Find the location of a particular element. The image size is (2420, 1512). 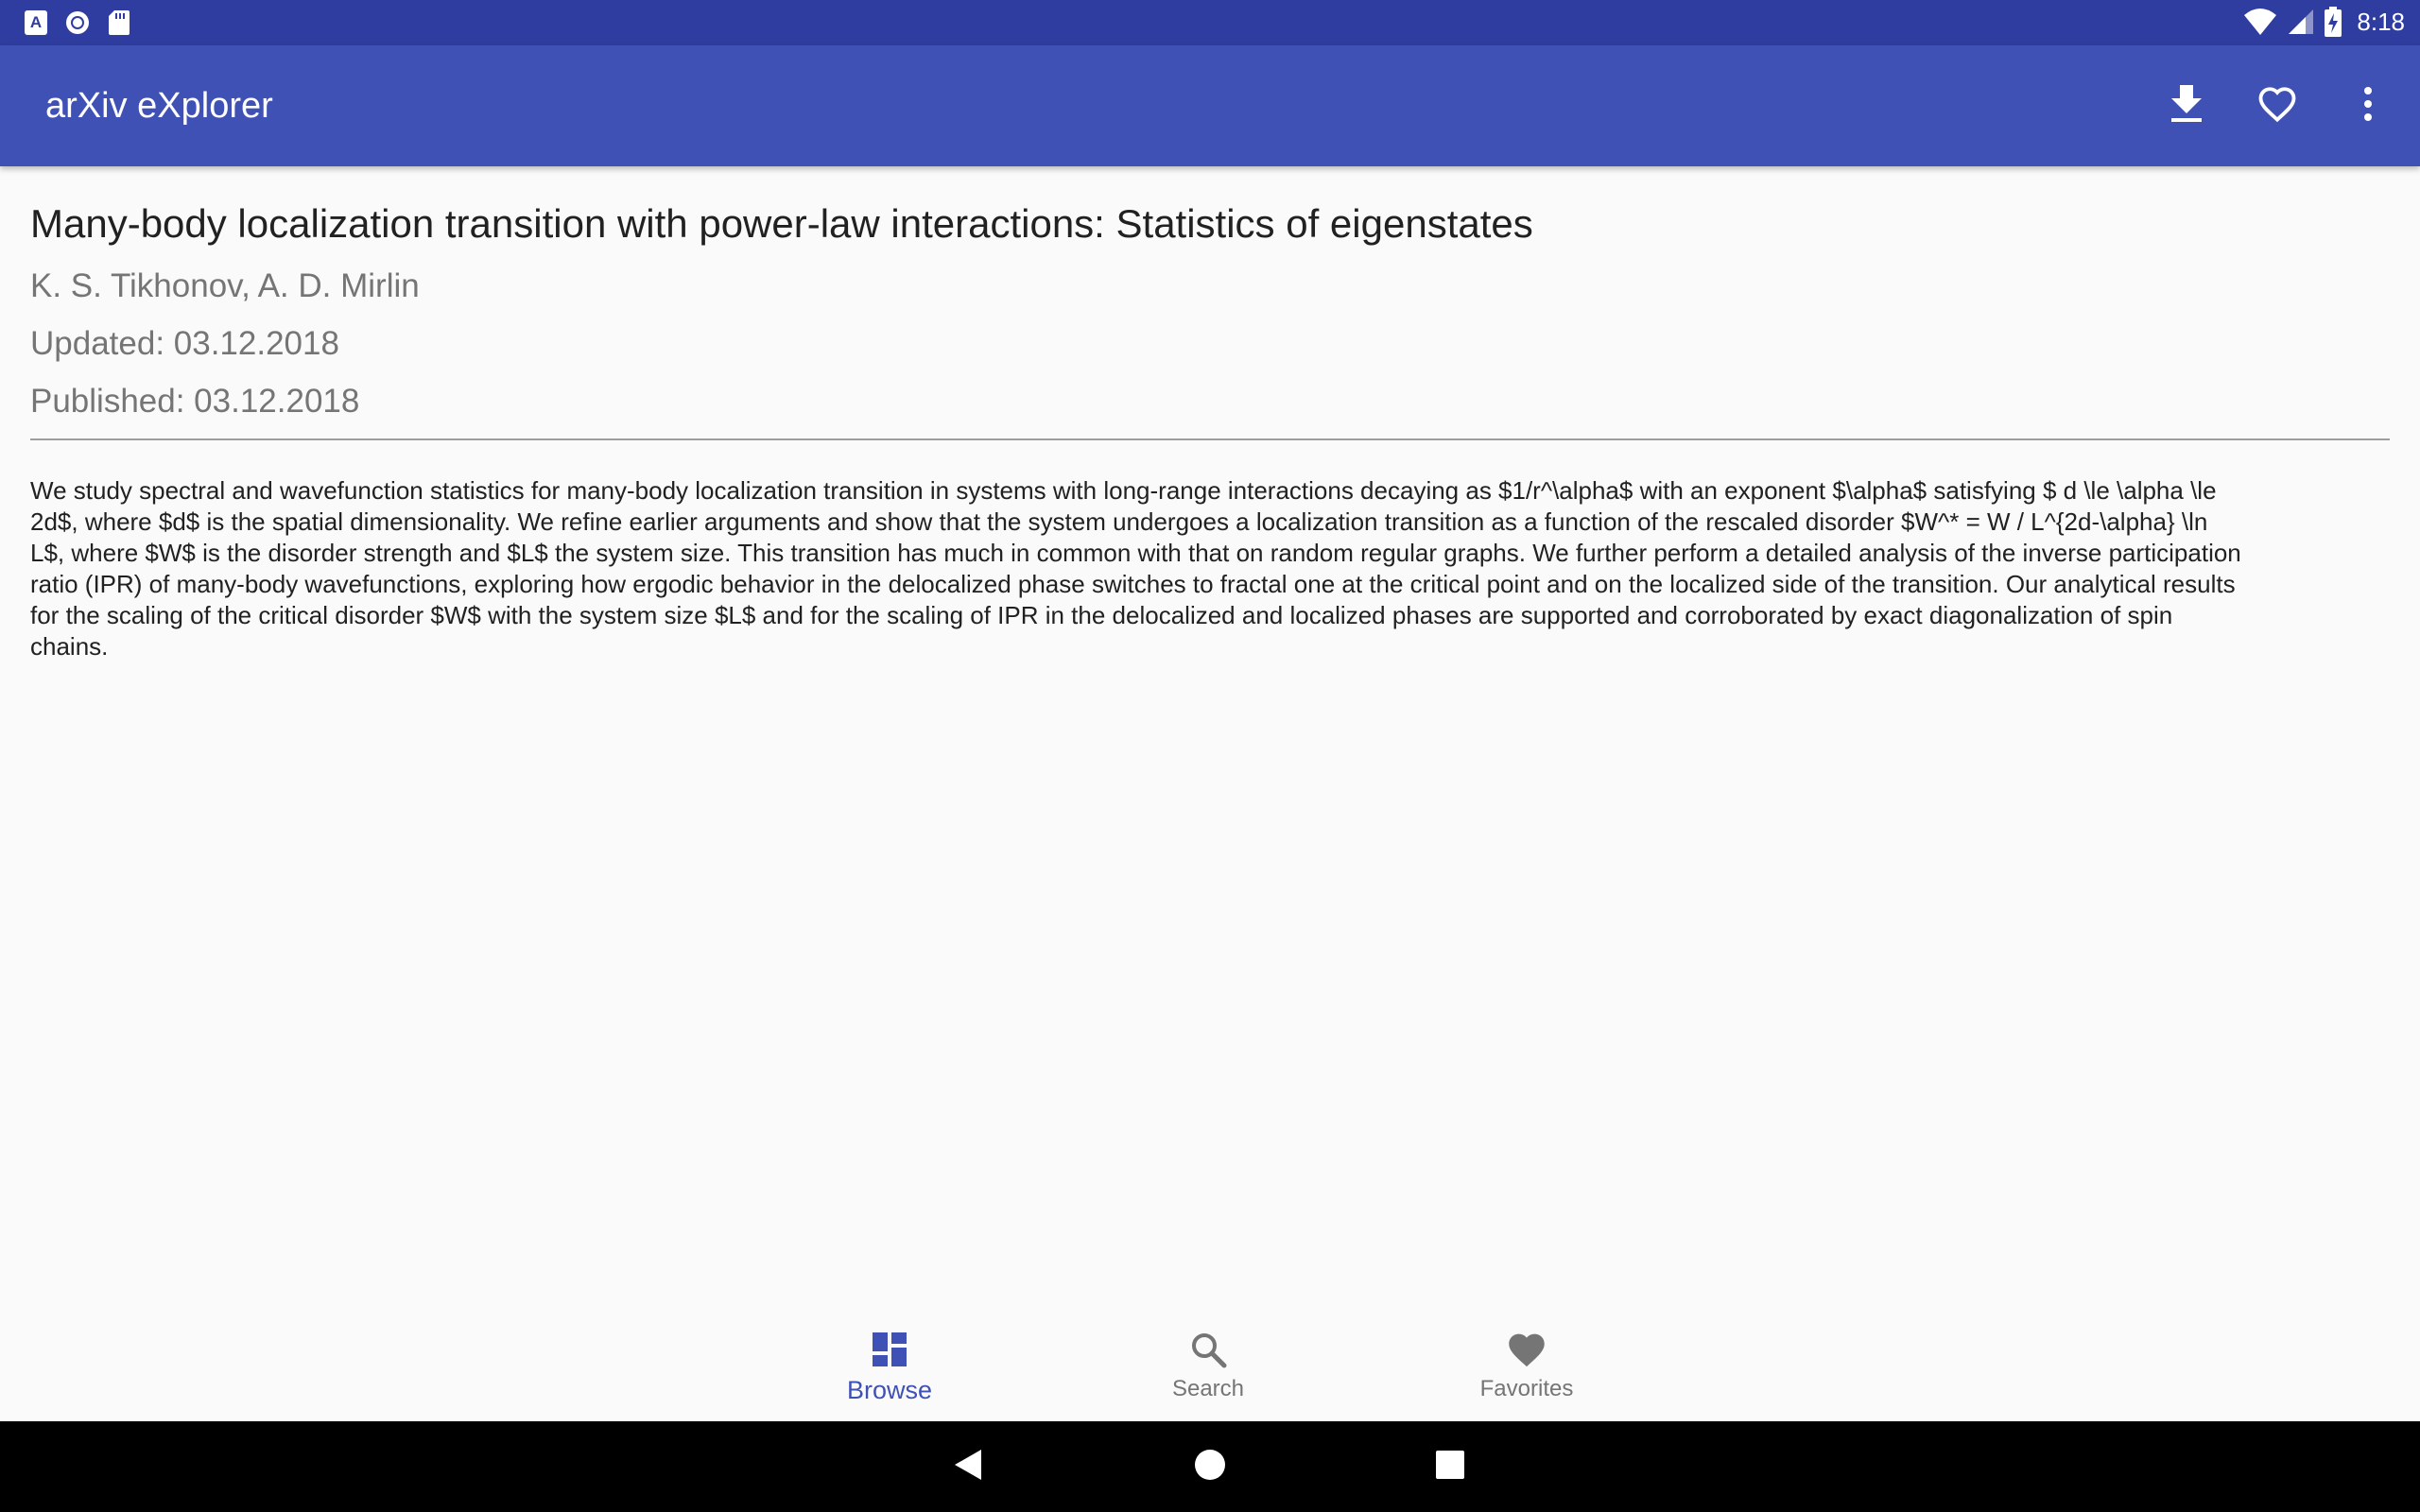

signal-icon is located at coordinates (2301, 22).